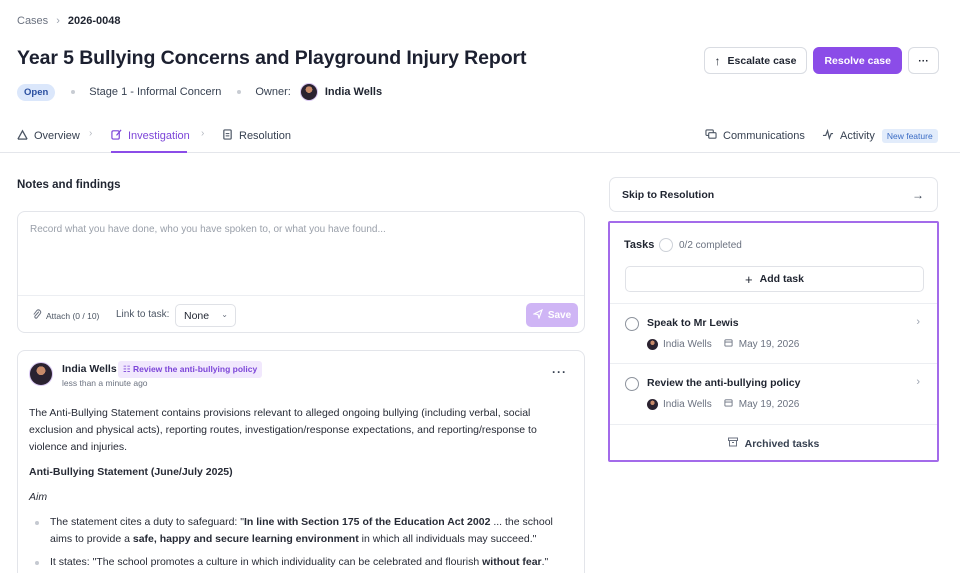 The height and width of the screenshot is (573, 960). I want to click on link-to-task-value: None, so click(197, 315).